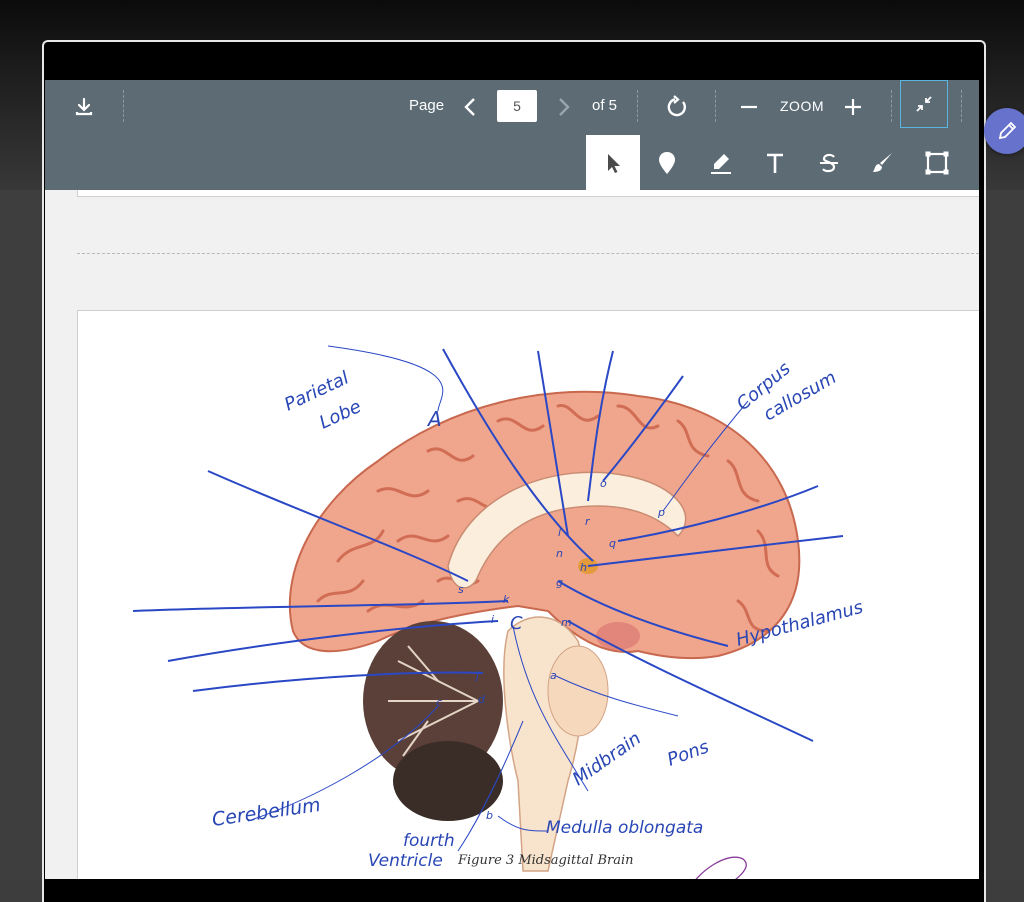 Image resolution: width=1024 pixels, height=902 pixels. I want to click on point-letter: a, so click(553, 675).